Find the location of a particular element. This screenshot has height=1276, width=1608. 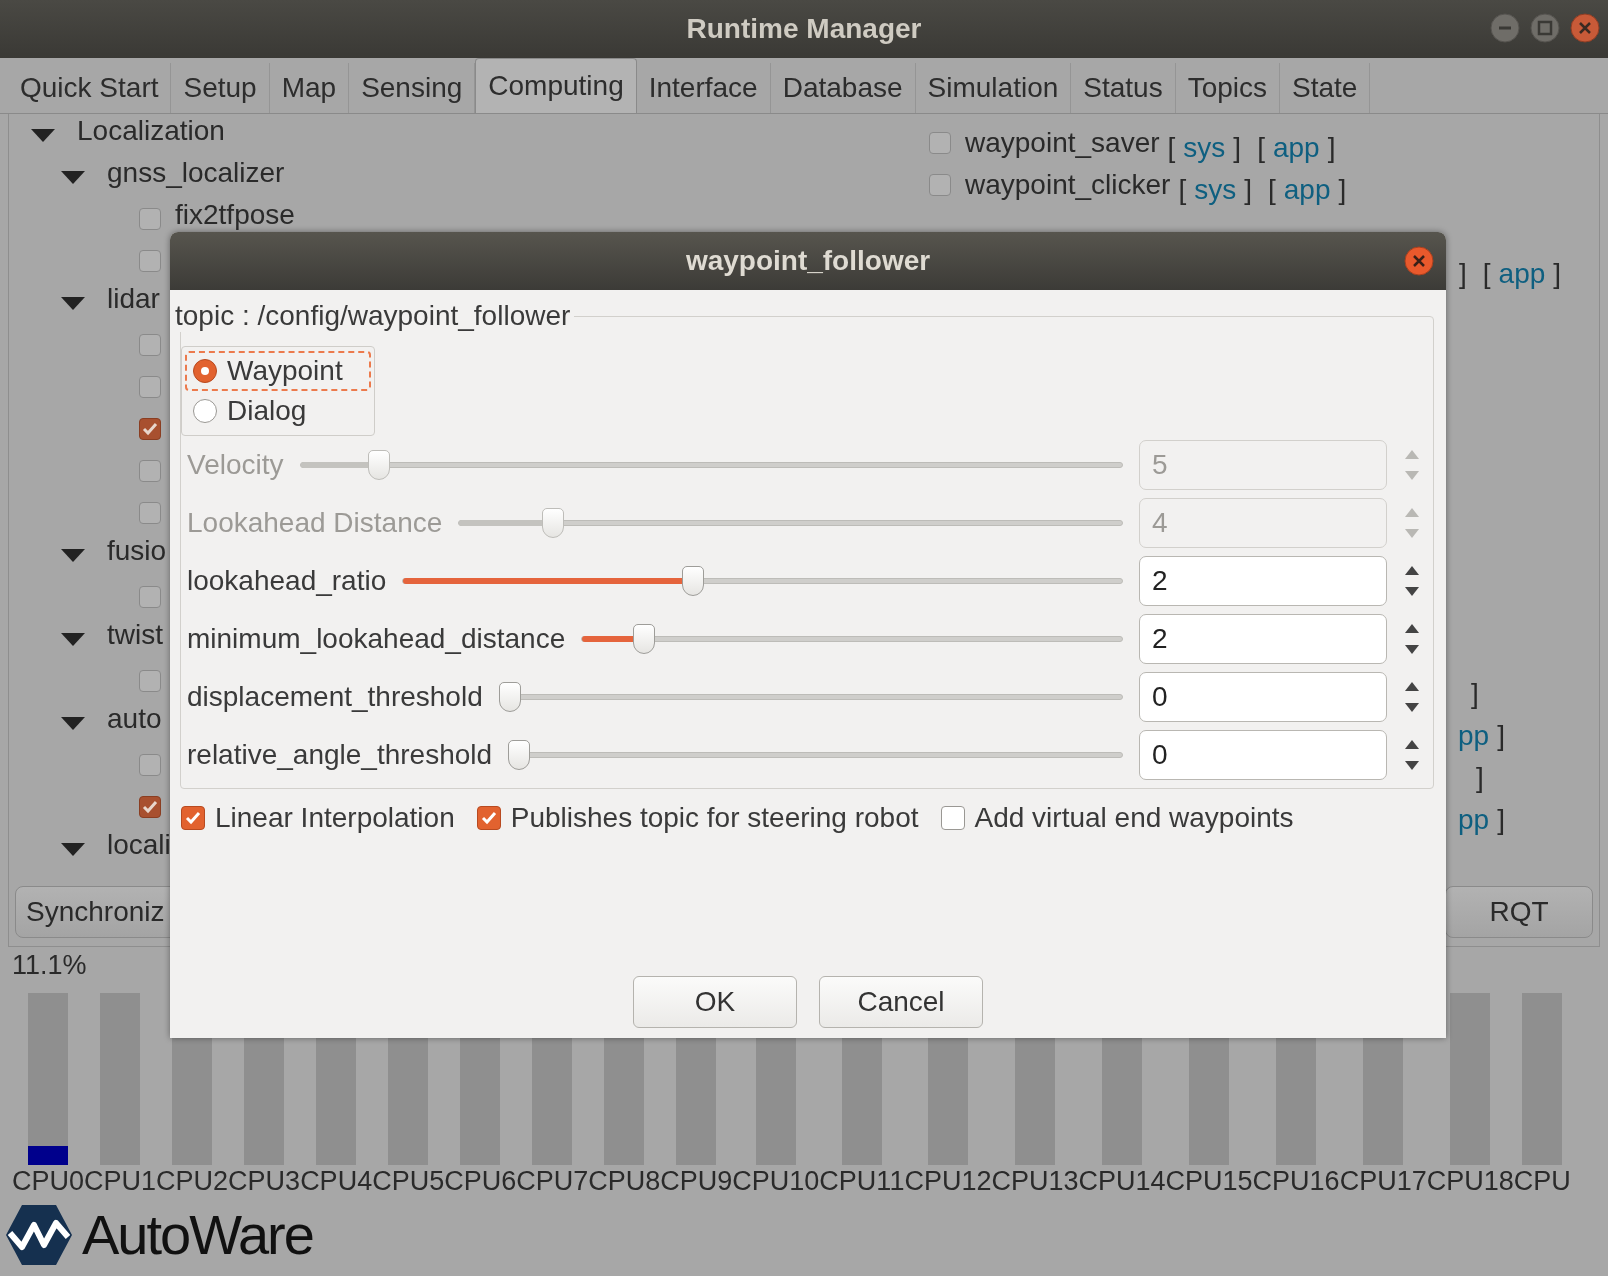

tree-item: fix2tfpose is located at coordinates (235, 215).